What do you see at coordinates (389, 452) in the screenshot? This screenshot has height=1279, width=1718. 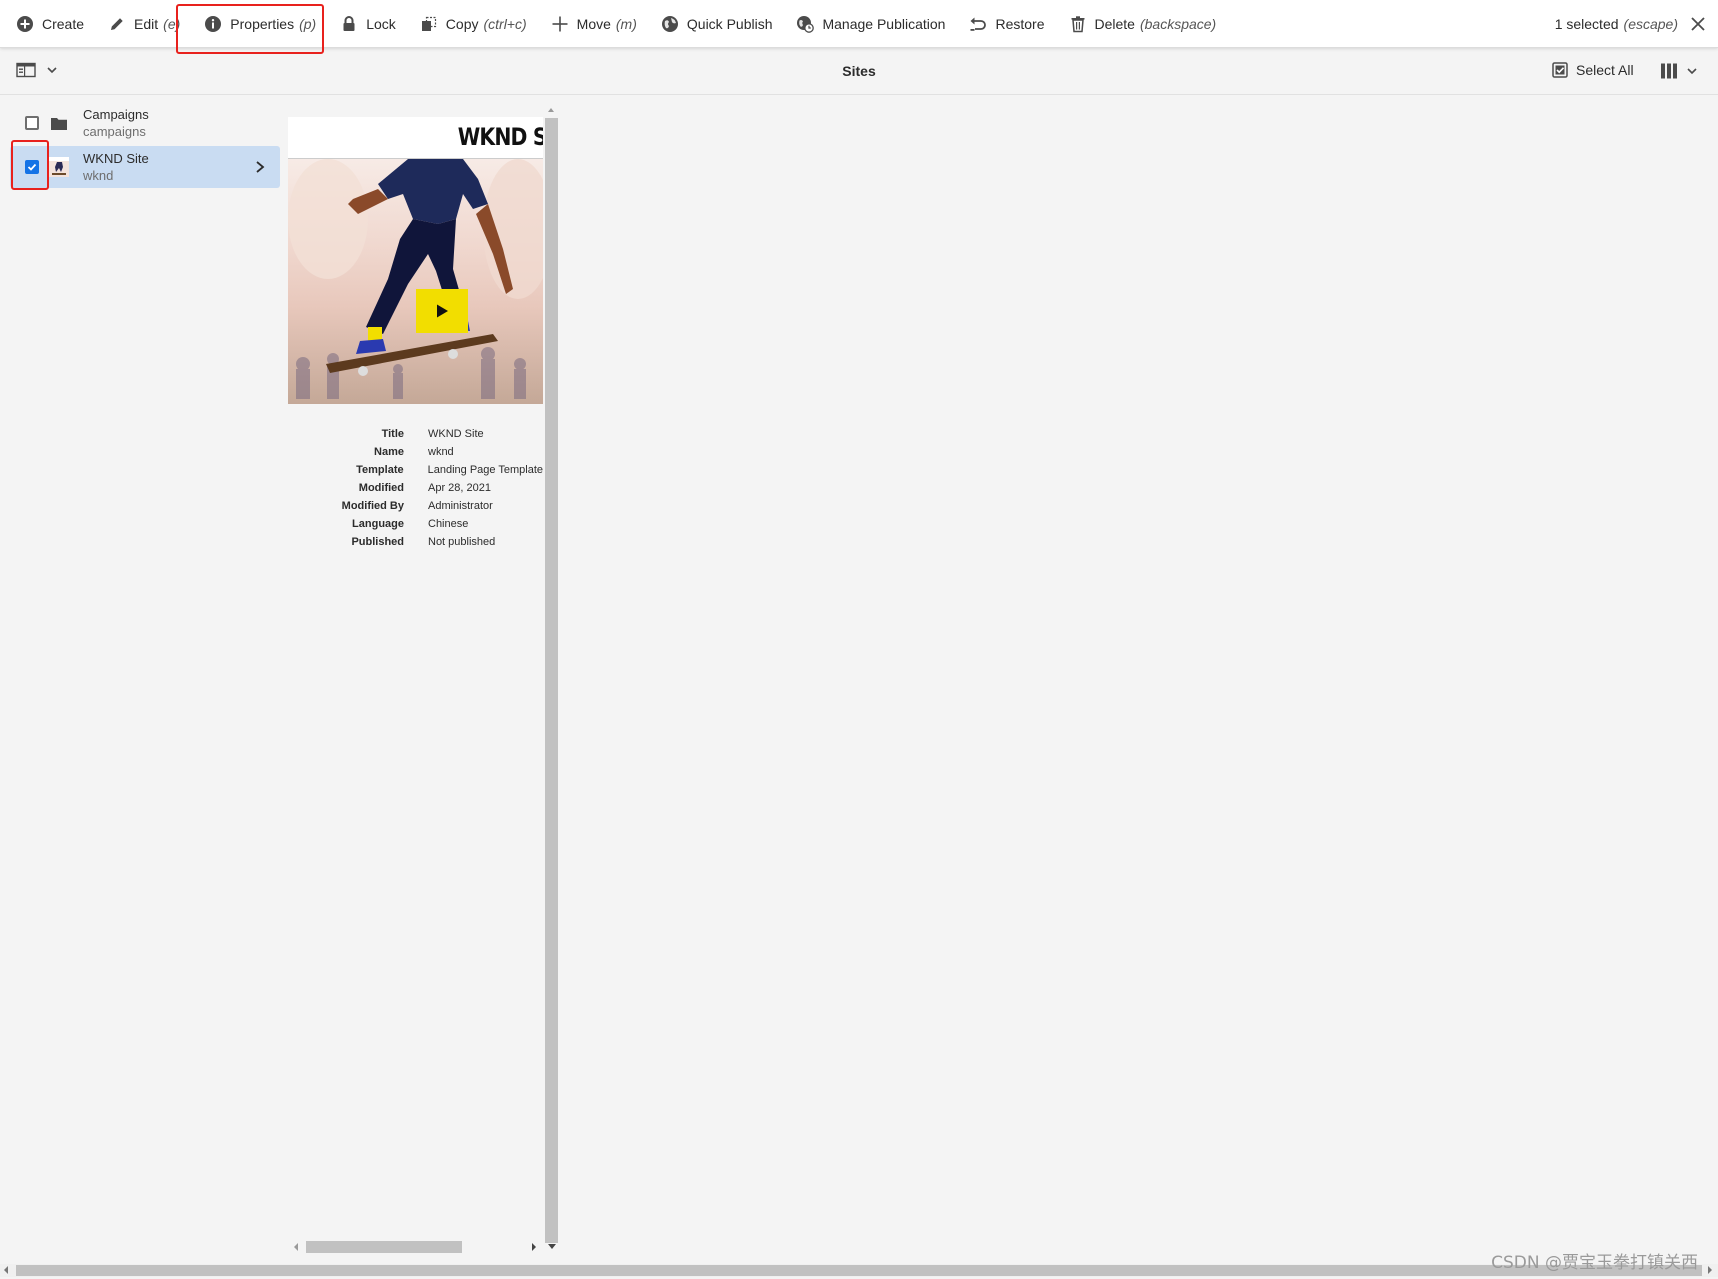 I see `property-label: Name` at bounding box center [389, 452].